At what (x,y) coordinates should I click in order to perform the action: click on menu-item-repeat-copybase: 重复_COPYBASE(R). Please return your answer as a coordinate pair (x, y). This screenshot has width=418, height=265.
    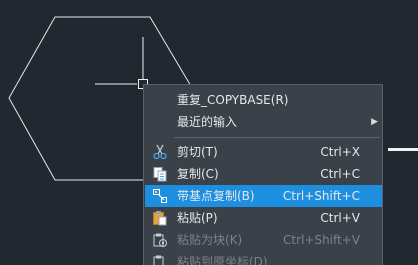
    Looking at the image, I should click on (263, 100).